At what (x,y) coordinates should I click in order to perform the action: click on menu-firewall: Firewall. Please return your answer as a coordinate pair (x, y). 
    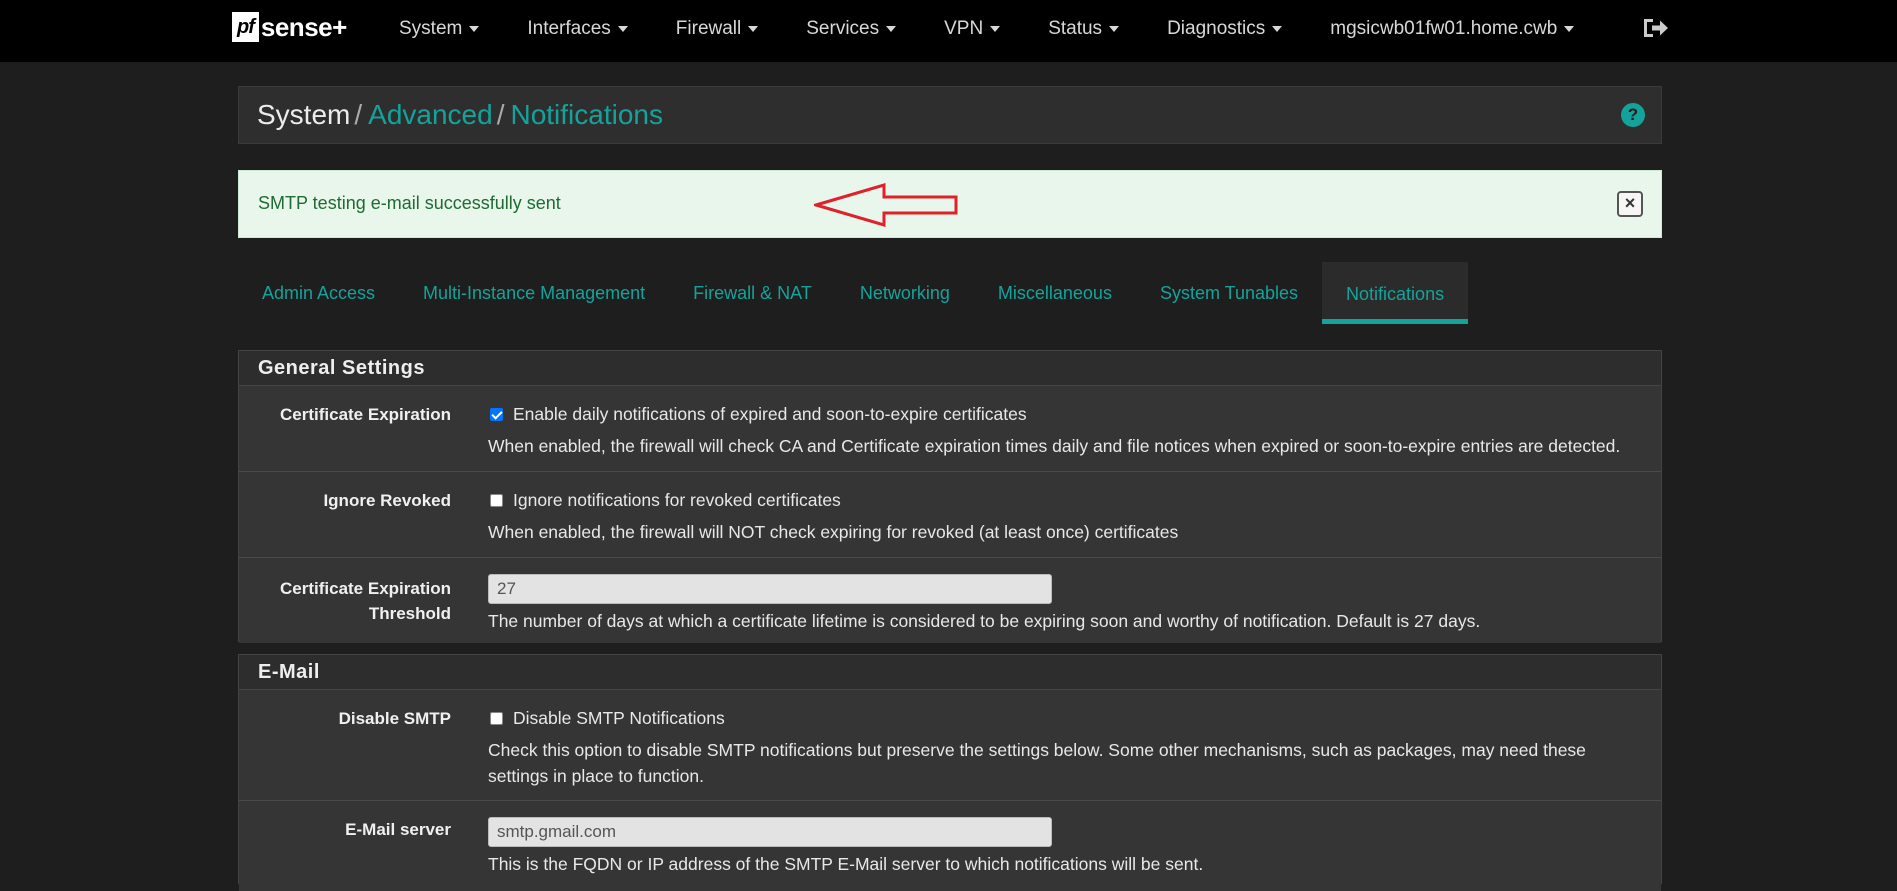
    Looking at the image, I should click on (717, 29).